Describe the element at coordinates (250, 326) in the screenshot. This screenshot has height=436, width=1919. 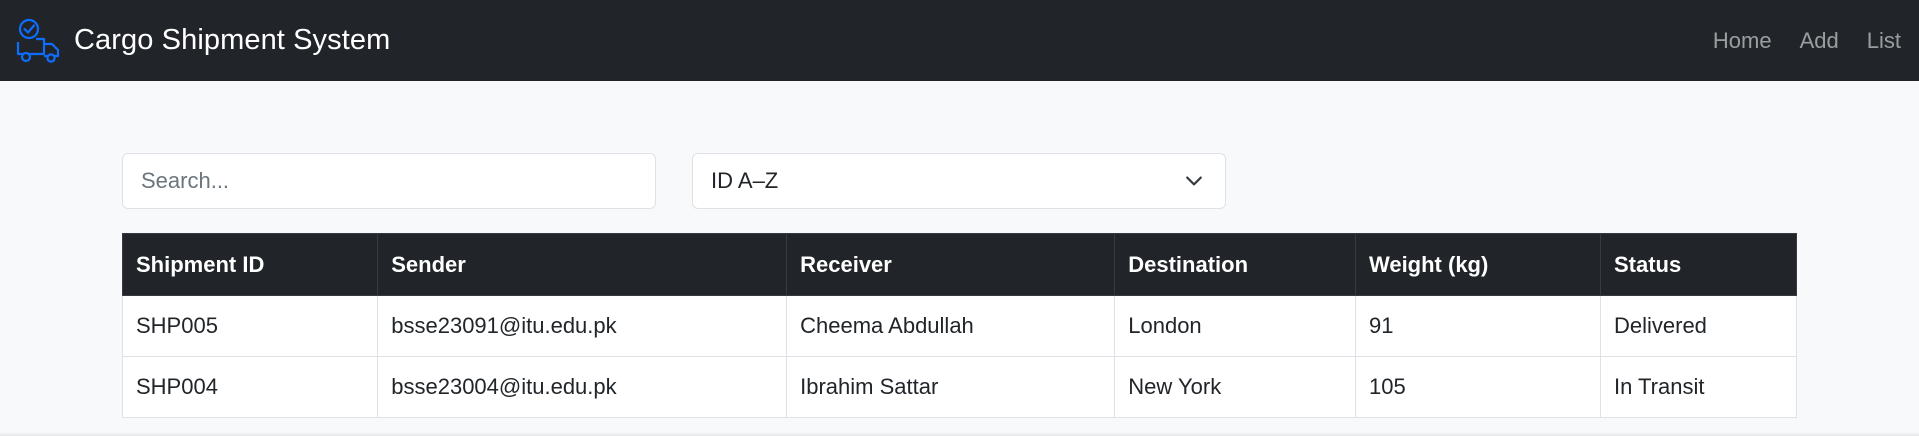
I see `cell-shipment-id: SHP005` at that location.